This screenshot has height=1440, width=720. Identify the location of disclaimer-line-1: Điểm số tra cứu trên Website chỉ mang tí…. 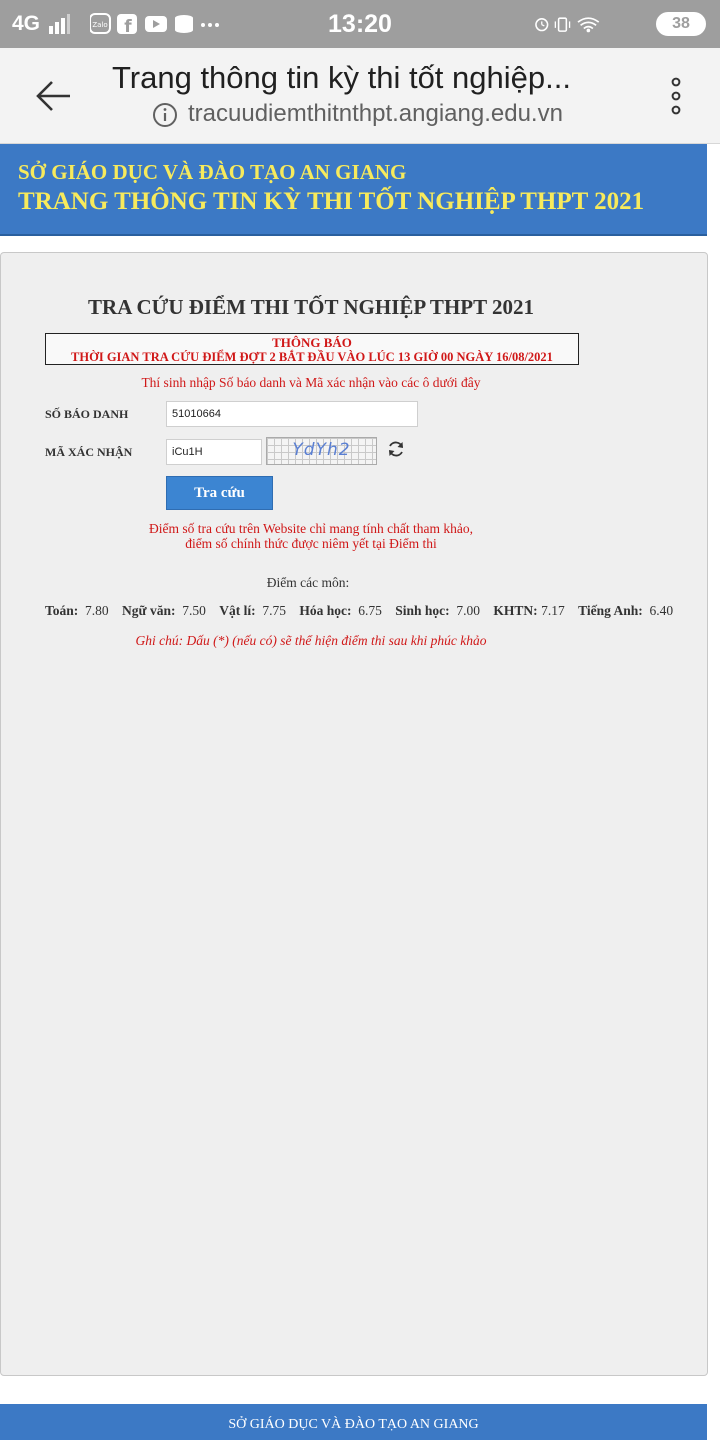
(311, 528).